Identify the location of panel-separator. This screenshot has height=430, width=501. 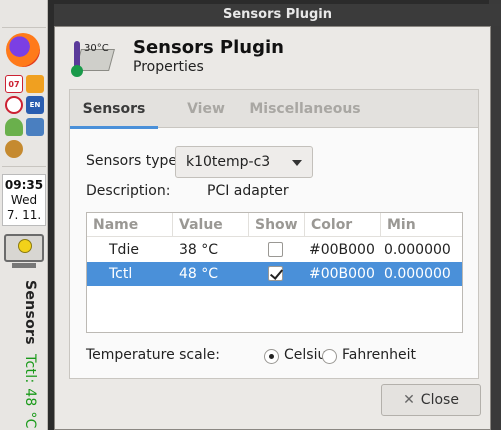
(24, 166).